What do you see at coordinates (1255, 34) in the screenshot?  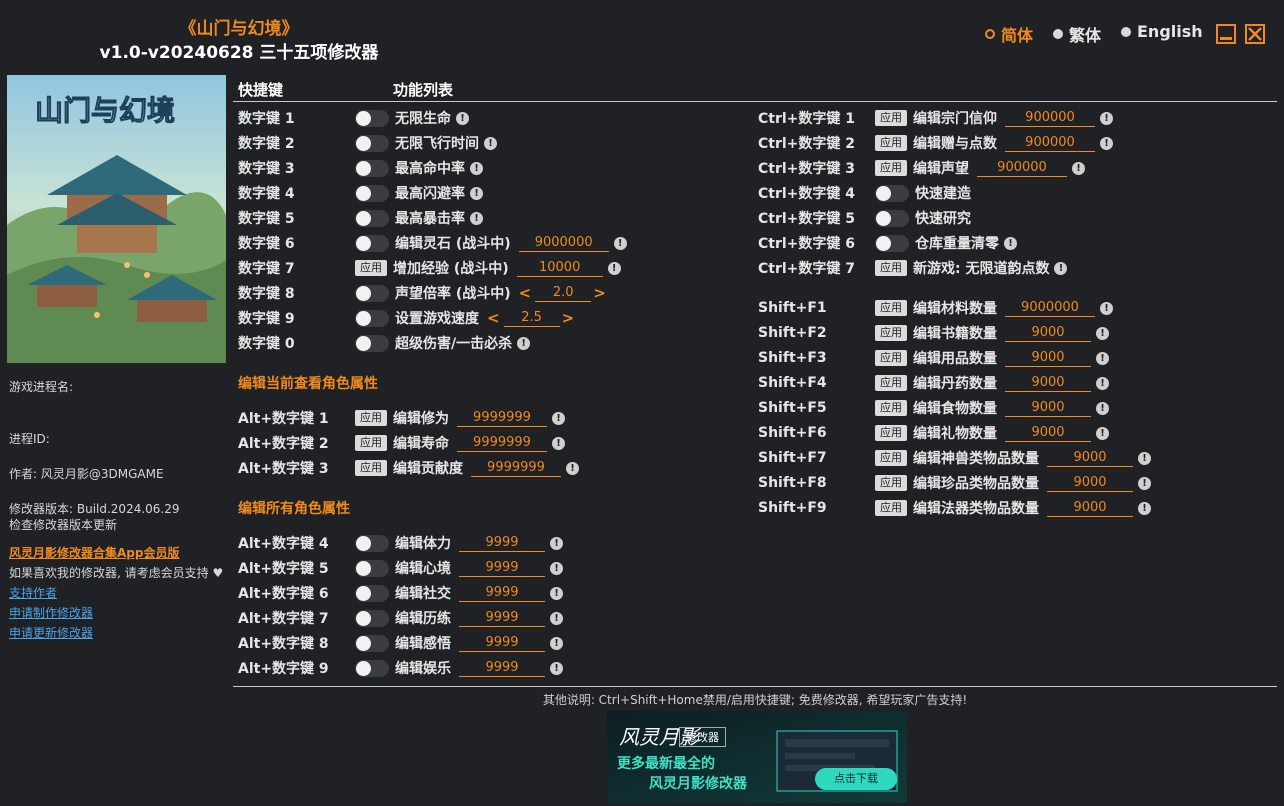 I see `close-button` at bounding box center [1255, 34].